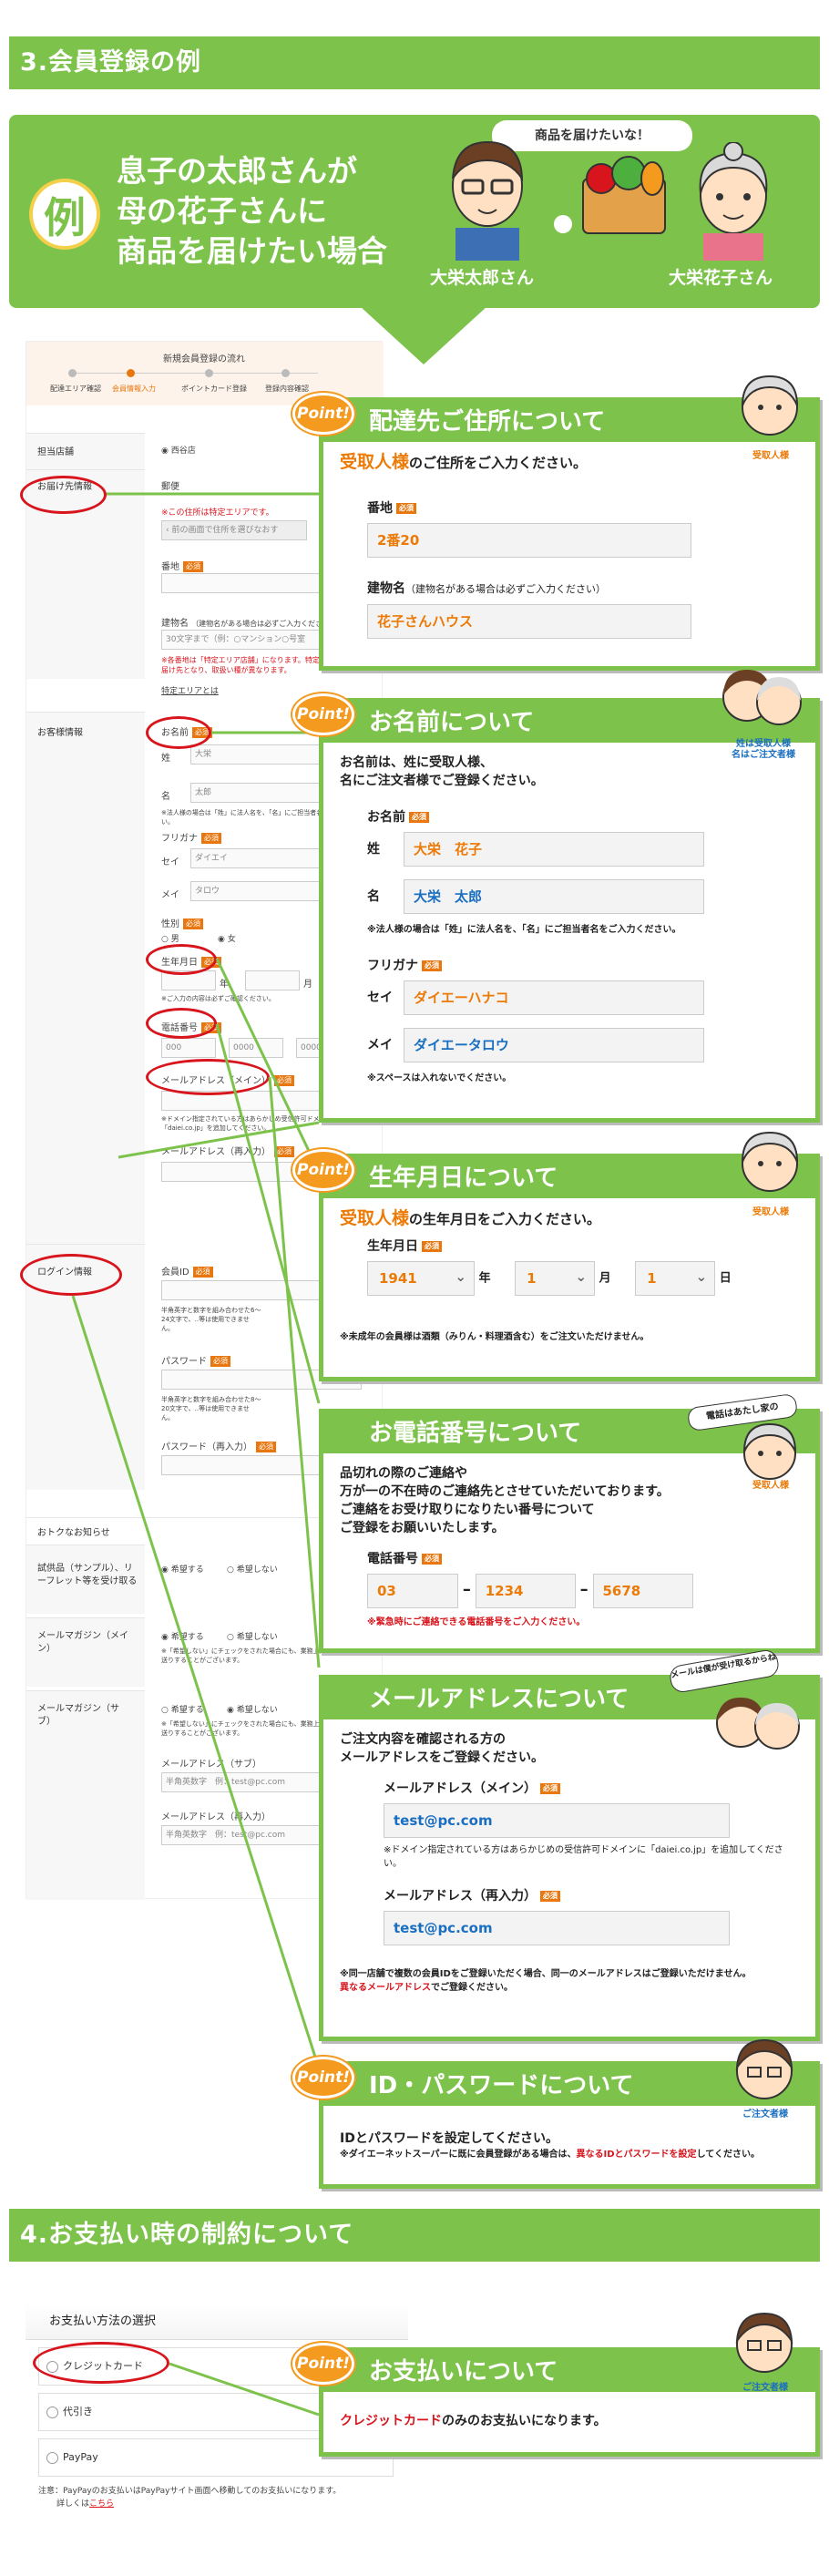  Describe the element at coordinates (482, 278) in the screenshot. I see `son-name: 大栄太郎さん` at that location.